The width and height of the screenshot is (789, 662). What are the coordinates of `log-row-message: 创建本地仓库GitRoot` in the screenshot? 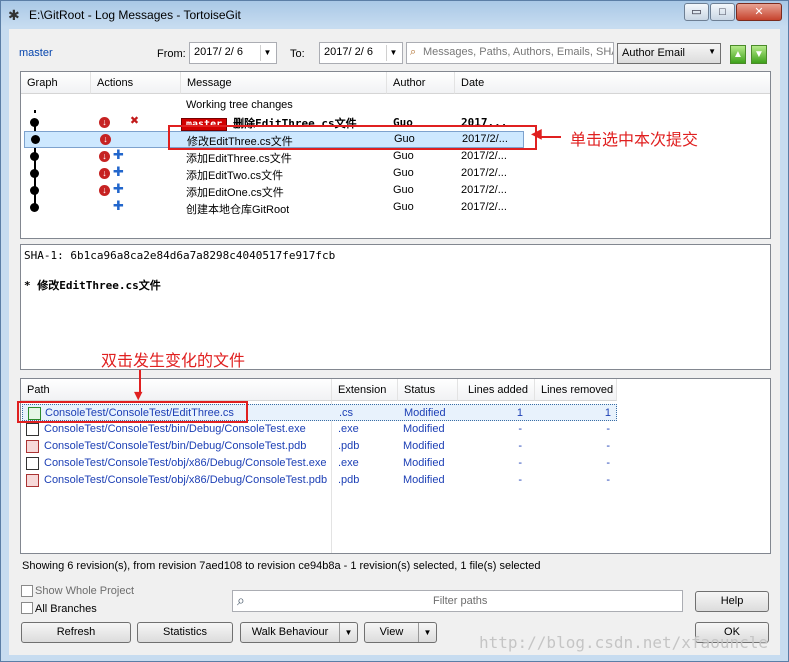 It's located at (238, 210).